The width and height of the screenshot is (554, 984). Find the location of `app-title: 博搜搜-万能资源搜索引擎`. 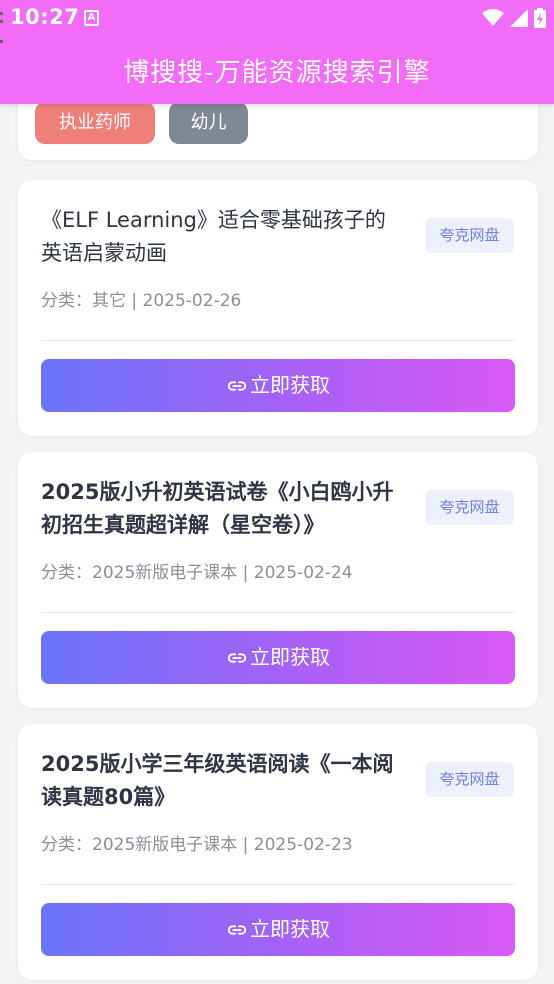

app-title: 博搜搜-万能资源搜索引擎 is located at coordinates (277, 73).